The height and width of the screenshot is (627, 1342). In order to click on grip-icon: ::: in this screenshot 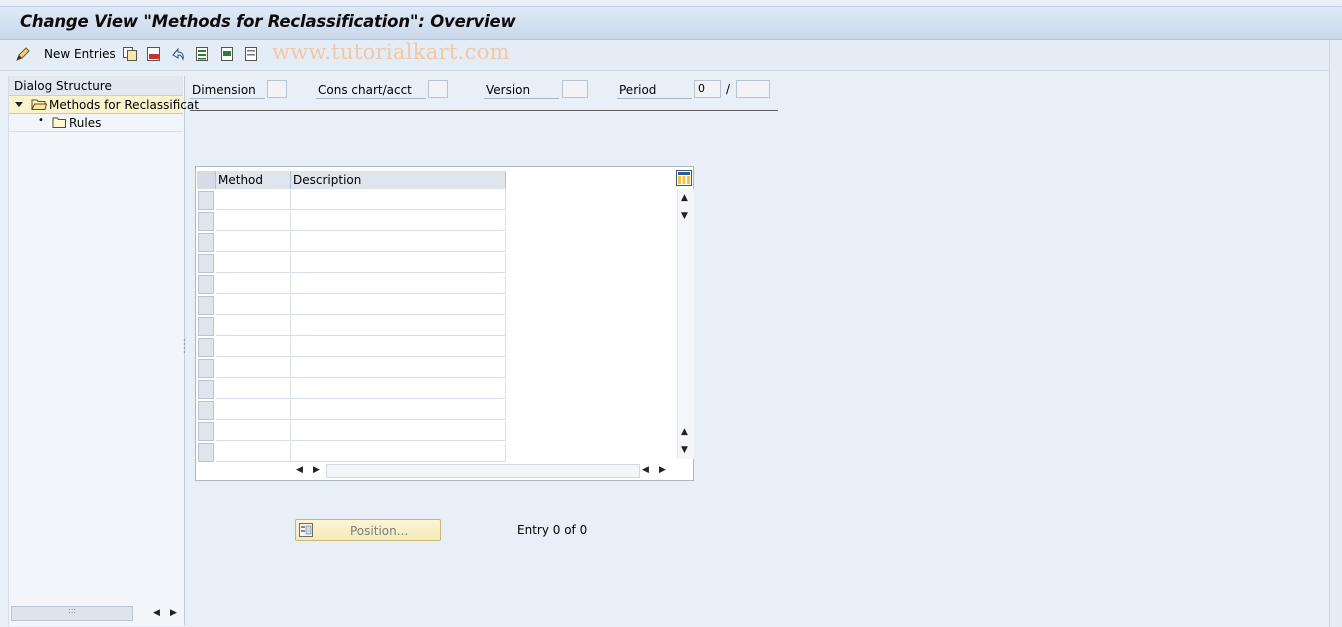, I will do `click(72, 610)`.